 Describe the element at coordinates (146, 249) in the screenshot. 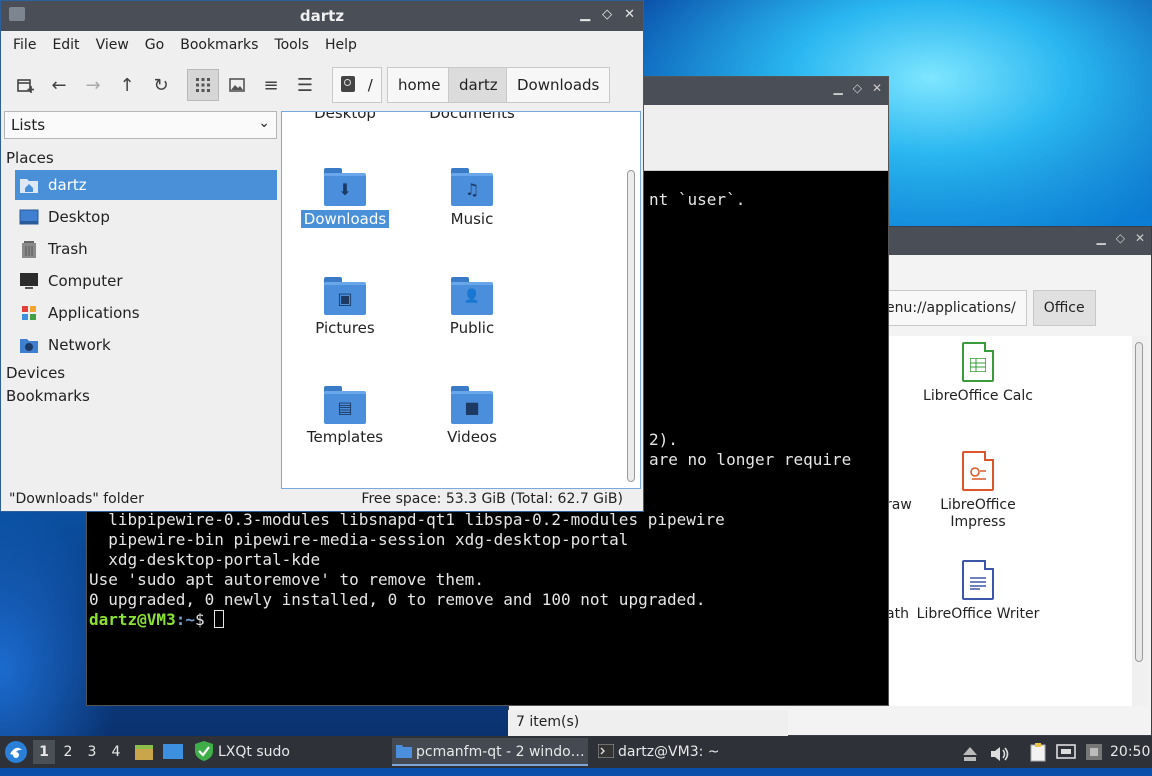

I see `sidebar-item-trash: Trash` at that location.